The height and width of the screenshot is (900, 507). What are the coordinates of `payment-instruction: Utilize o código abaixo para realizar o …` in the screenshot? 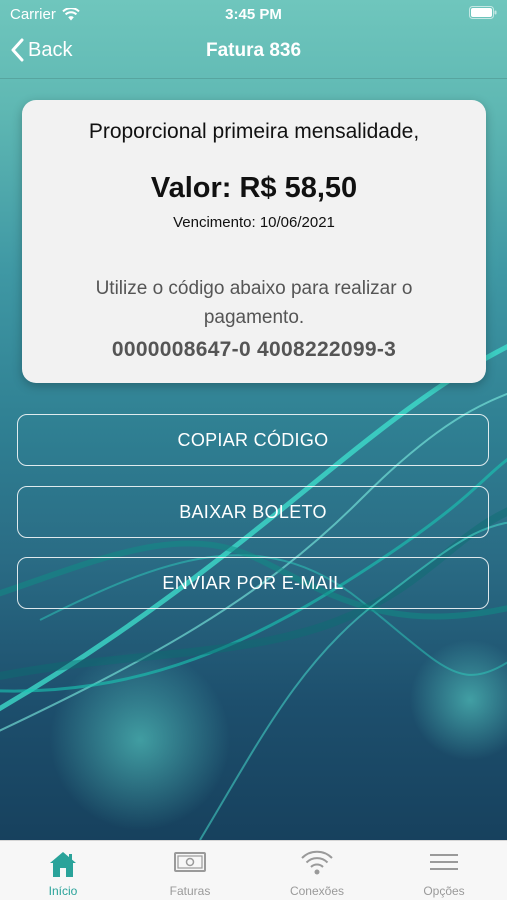 It's located at (254, 303).